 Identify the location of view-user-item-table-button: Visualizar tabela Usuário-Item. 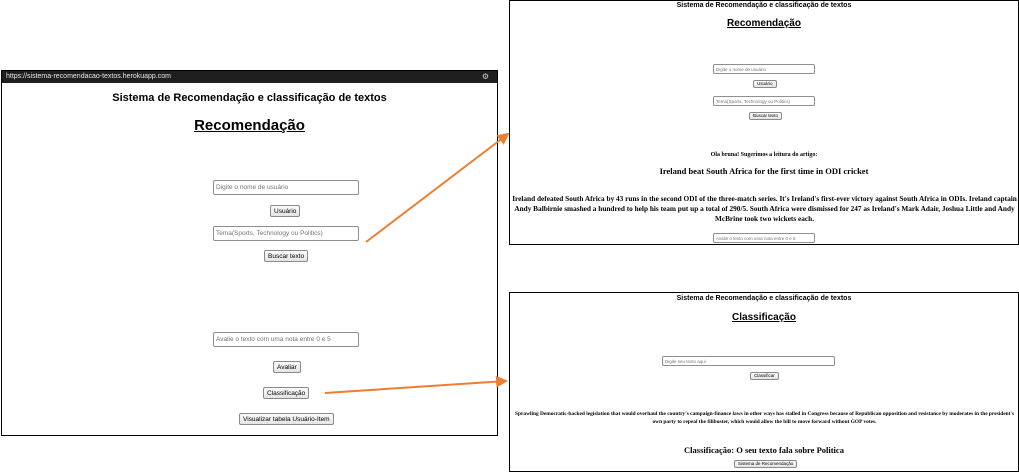
(286, 419).